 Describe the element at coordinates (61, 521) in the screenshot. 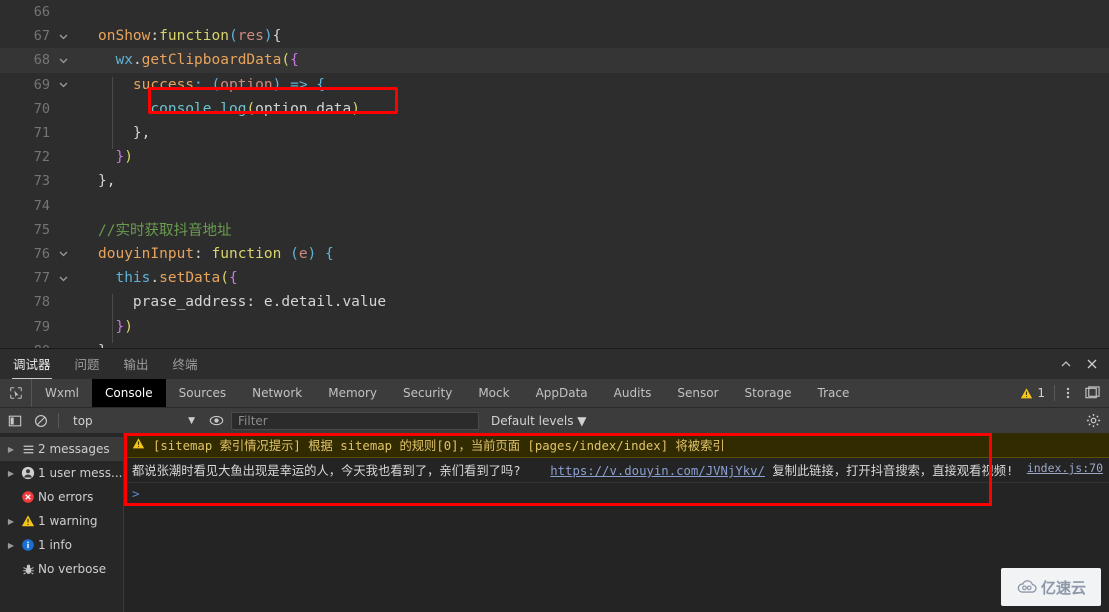

I see `sidebar-item-warnings: ▶ 1 warning` at that location.